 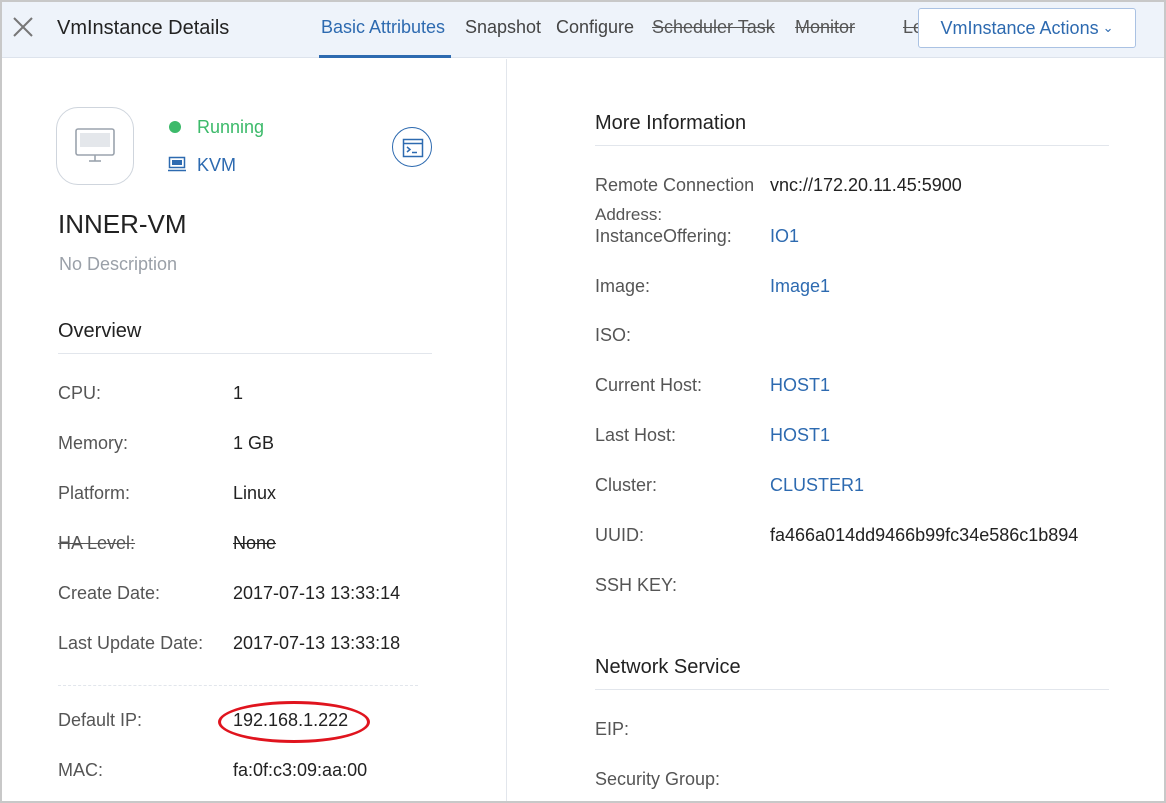 I want to click on console-button, so click(x=412, y=147).